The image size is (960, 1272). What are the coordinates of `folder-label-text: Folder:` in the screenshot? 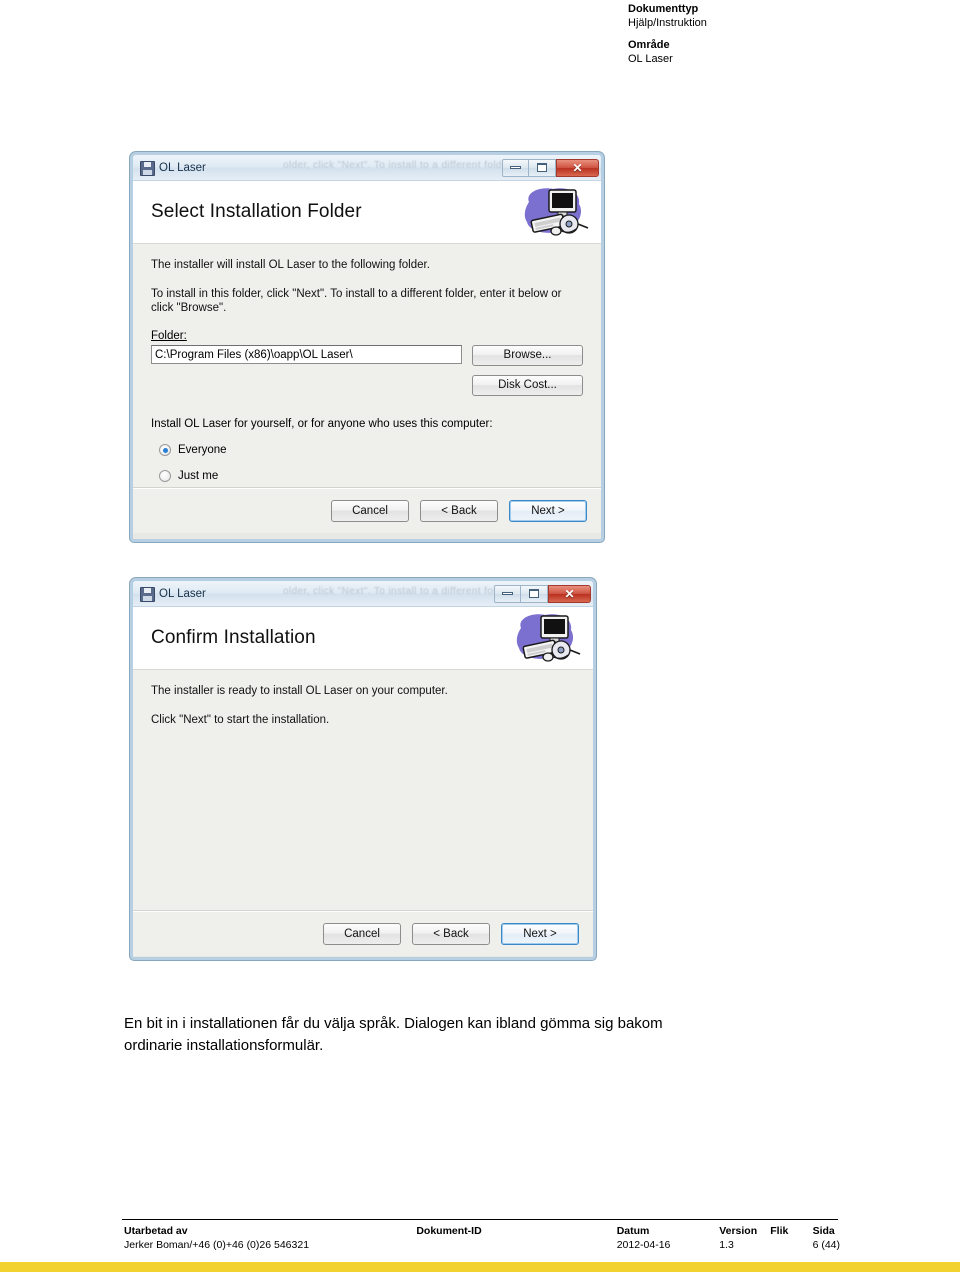 It's located at (169, 336).